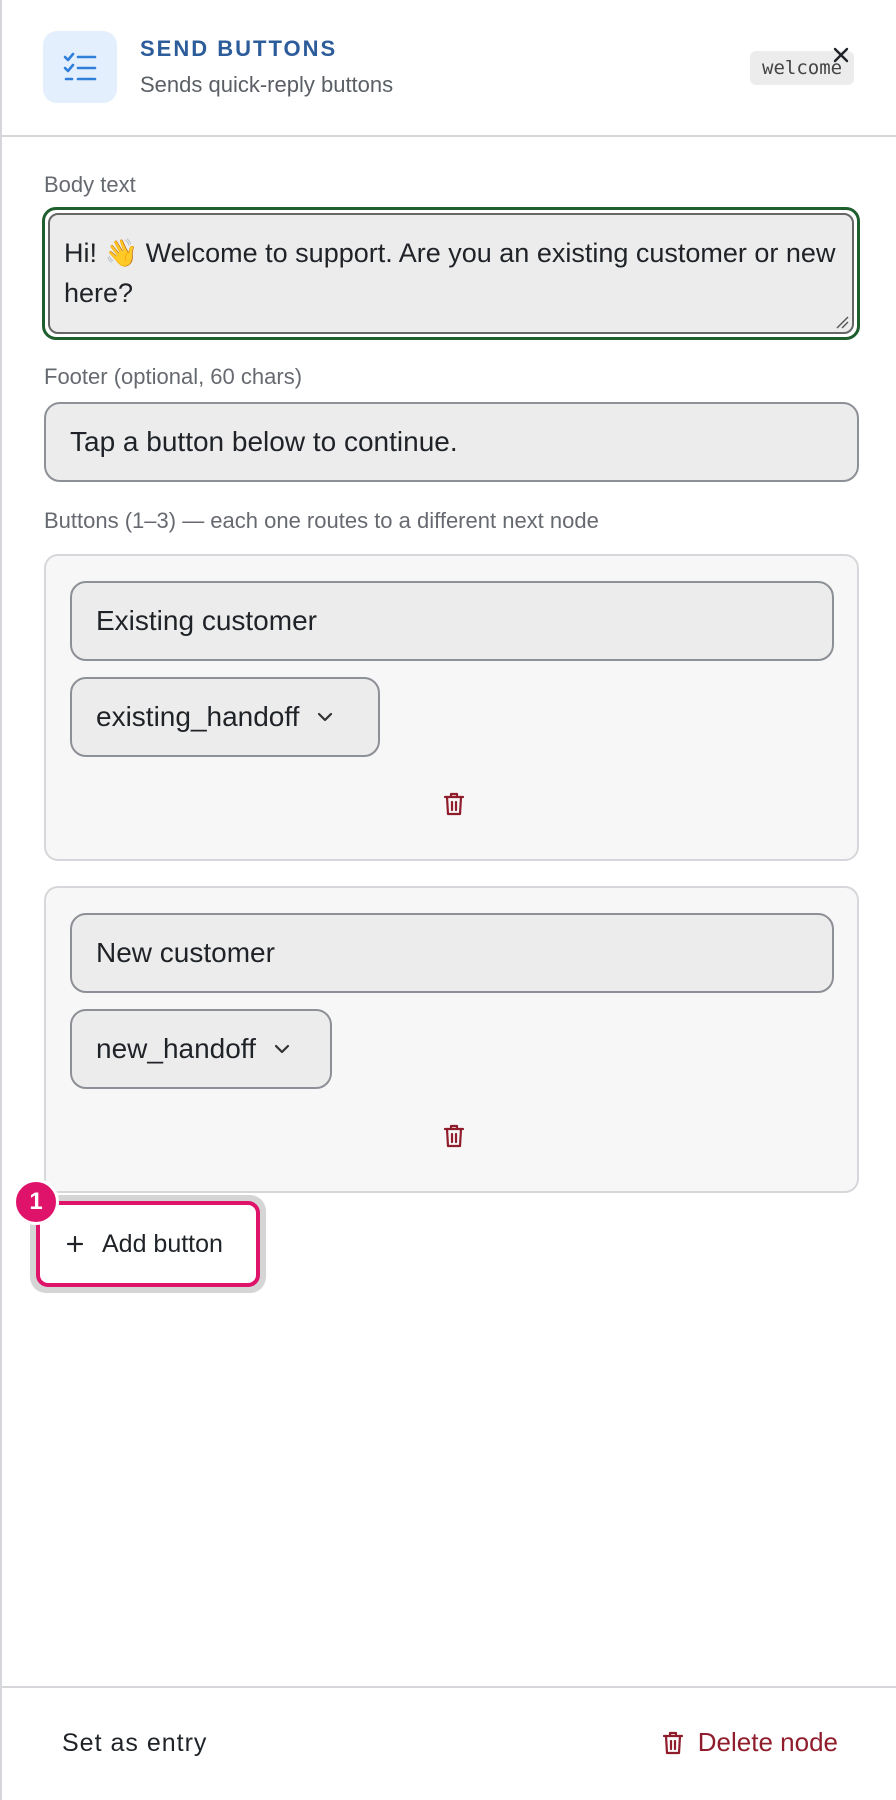 Image resolution: width=896 pixels, height=1800 pixels. I want to click on button-title-input: Existing customer, so click(452, 621).